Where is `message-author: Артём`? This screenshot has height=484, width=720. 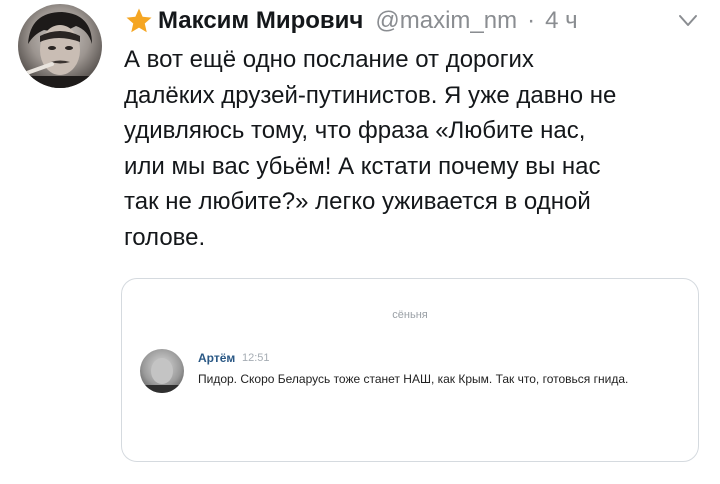
message-author: Артём is located at coordinates (216, 358).